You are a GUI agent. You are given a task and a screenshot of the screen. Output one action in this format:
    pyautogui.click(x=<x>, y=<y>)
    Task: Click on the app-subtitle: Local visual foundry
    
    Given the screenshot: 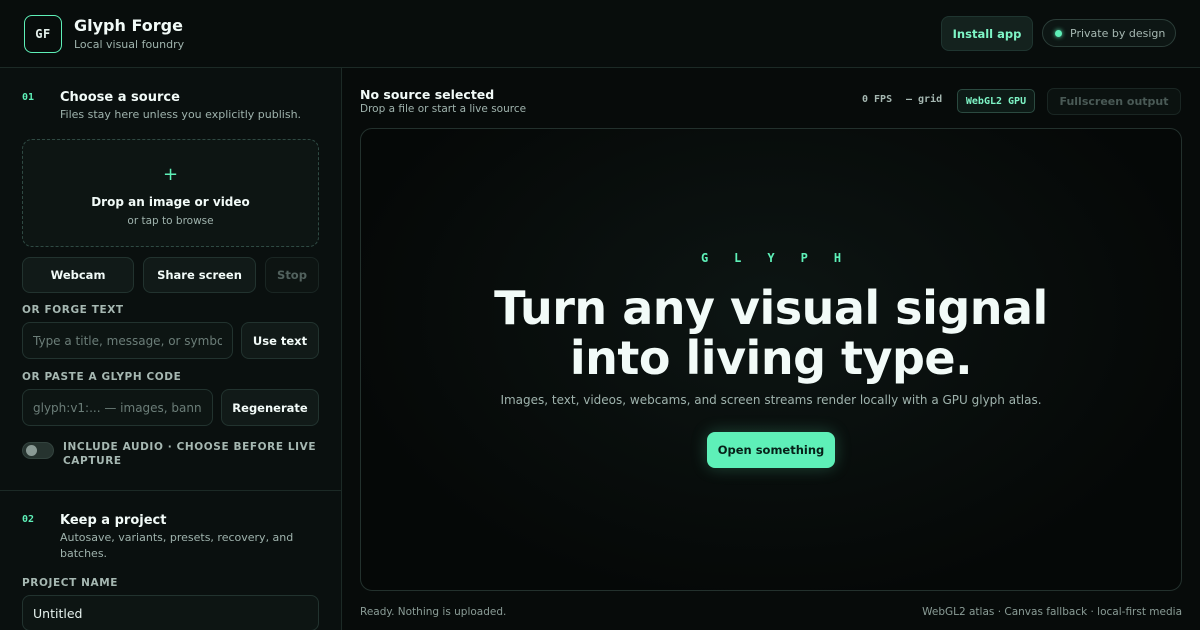 What is the action you would take?
    pyautogui.click(x=129, y=44)
    